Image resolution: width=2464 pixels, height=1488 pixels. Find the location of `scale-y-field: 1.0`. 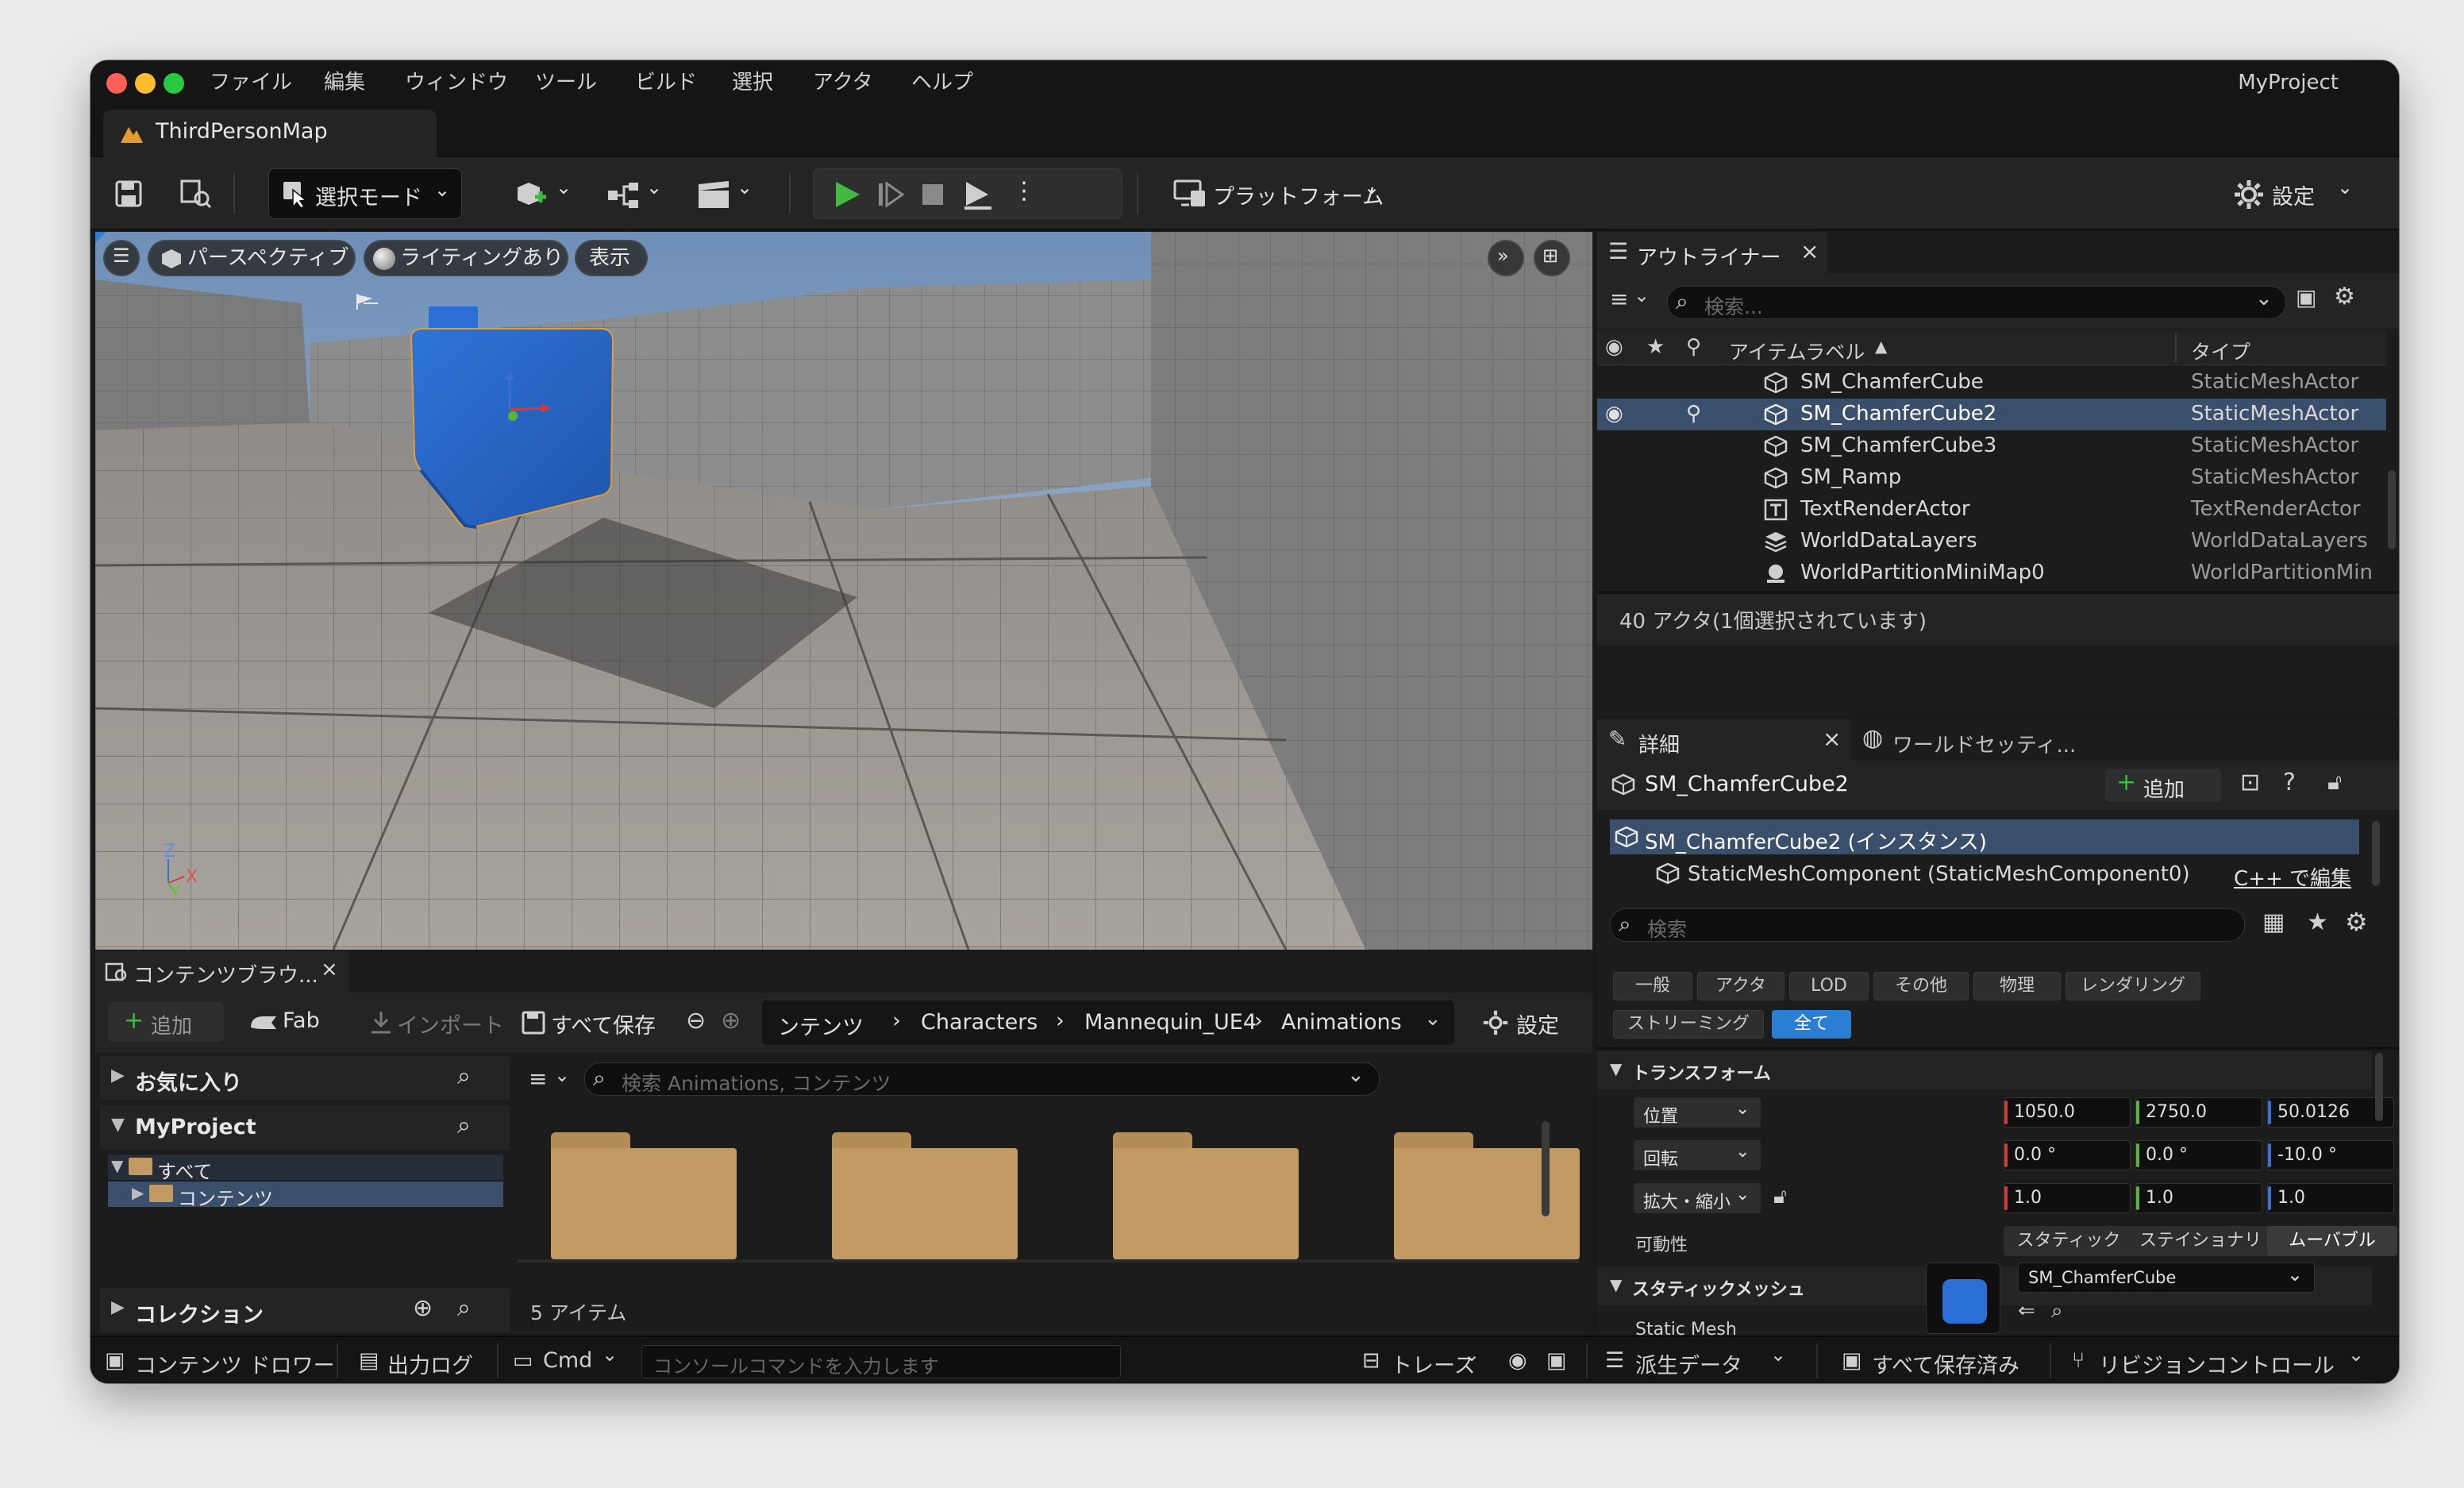

scale-y-field: 1.0 is located at coordinates (2198, 1198).